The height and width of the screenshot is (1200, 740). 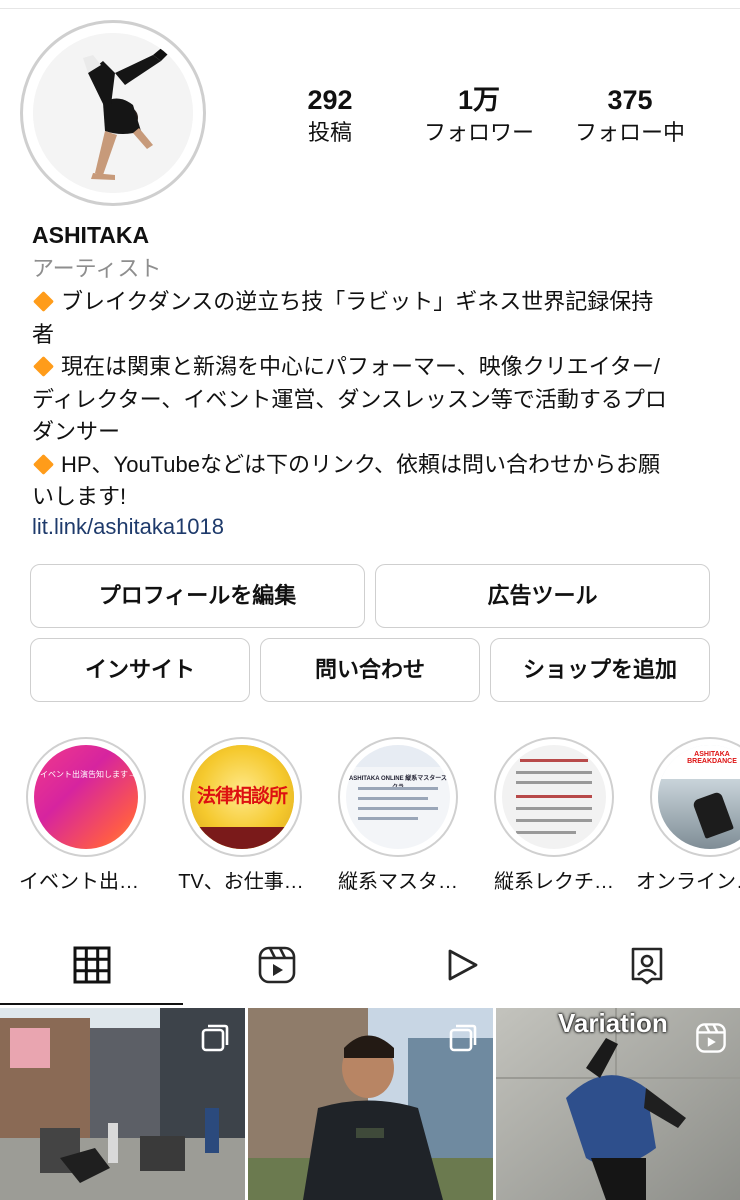 I want to click on highlight-cover, so click(x=554, y=797).